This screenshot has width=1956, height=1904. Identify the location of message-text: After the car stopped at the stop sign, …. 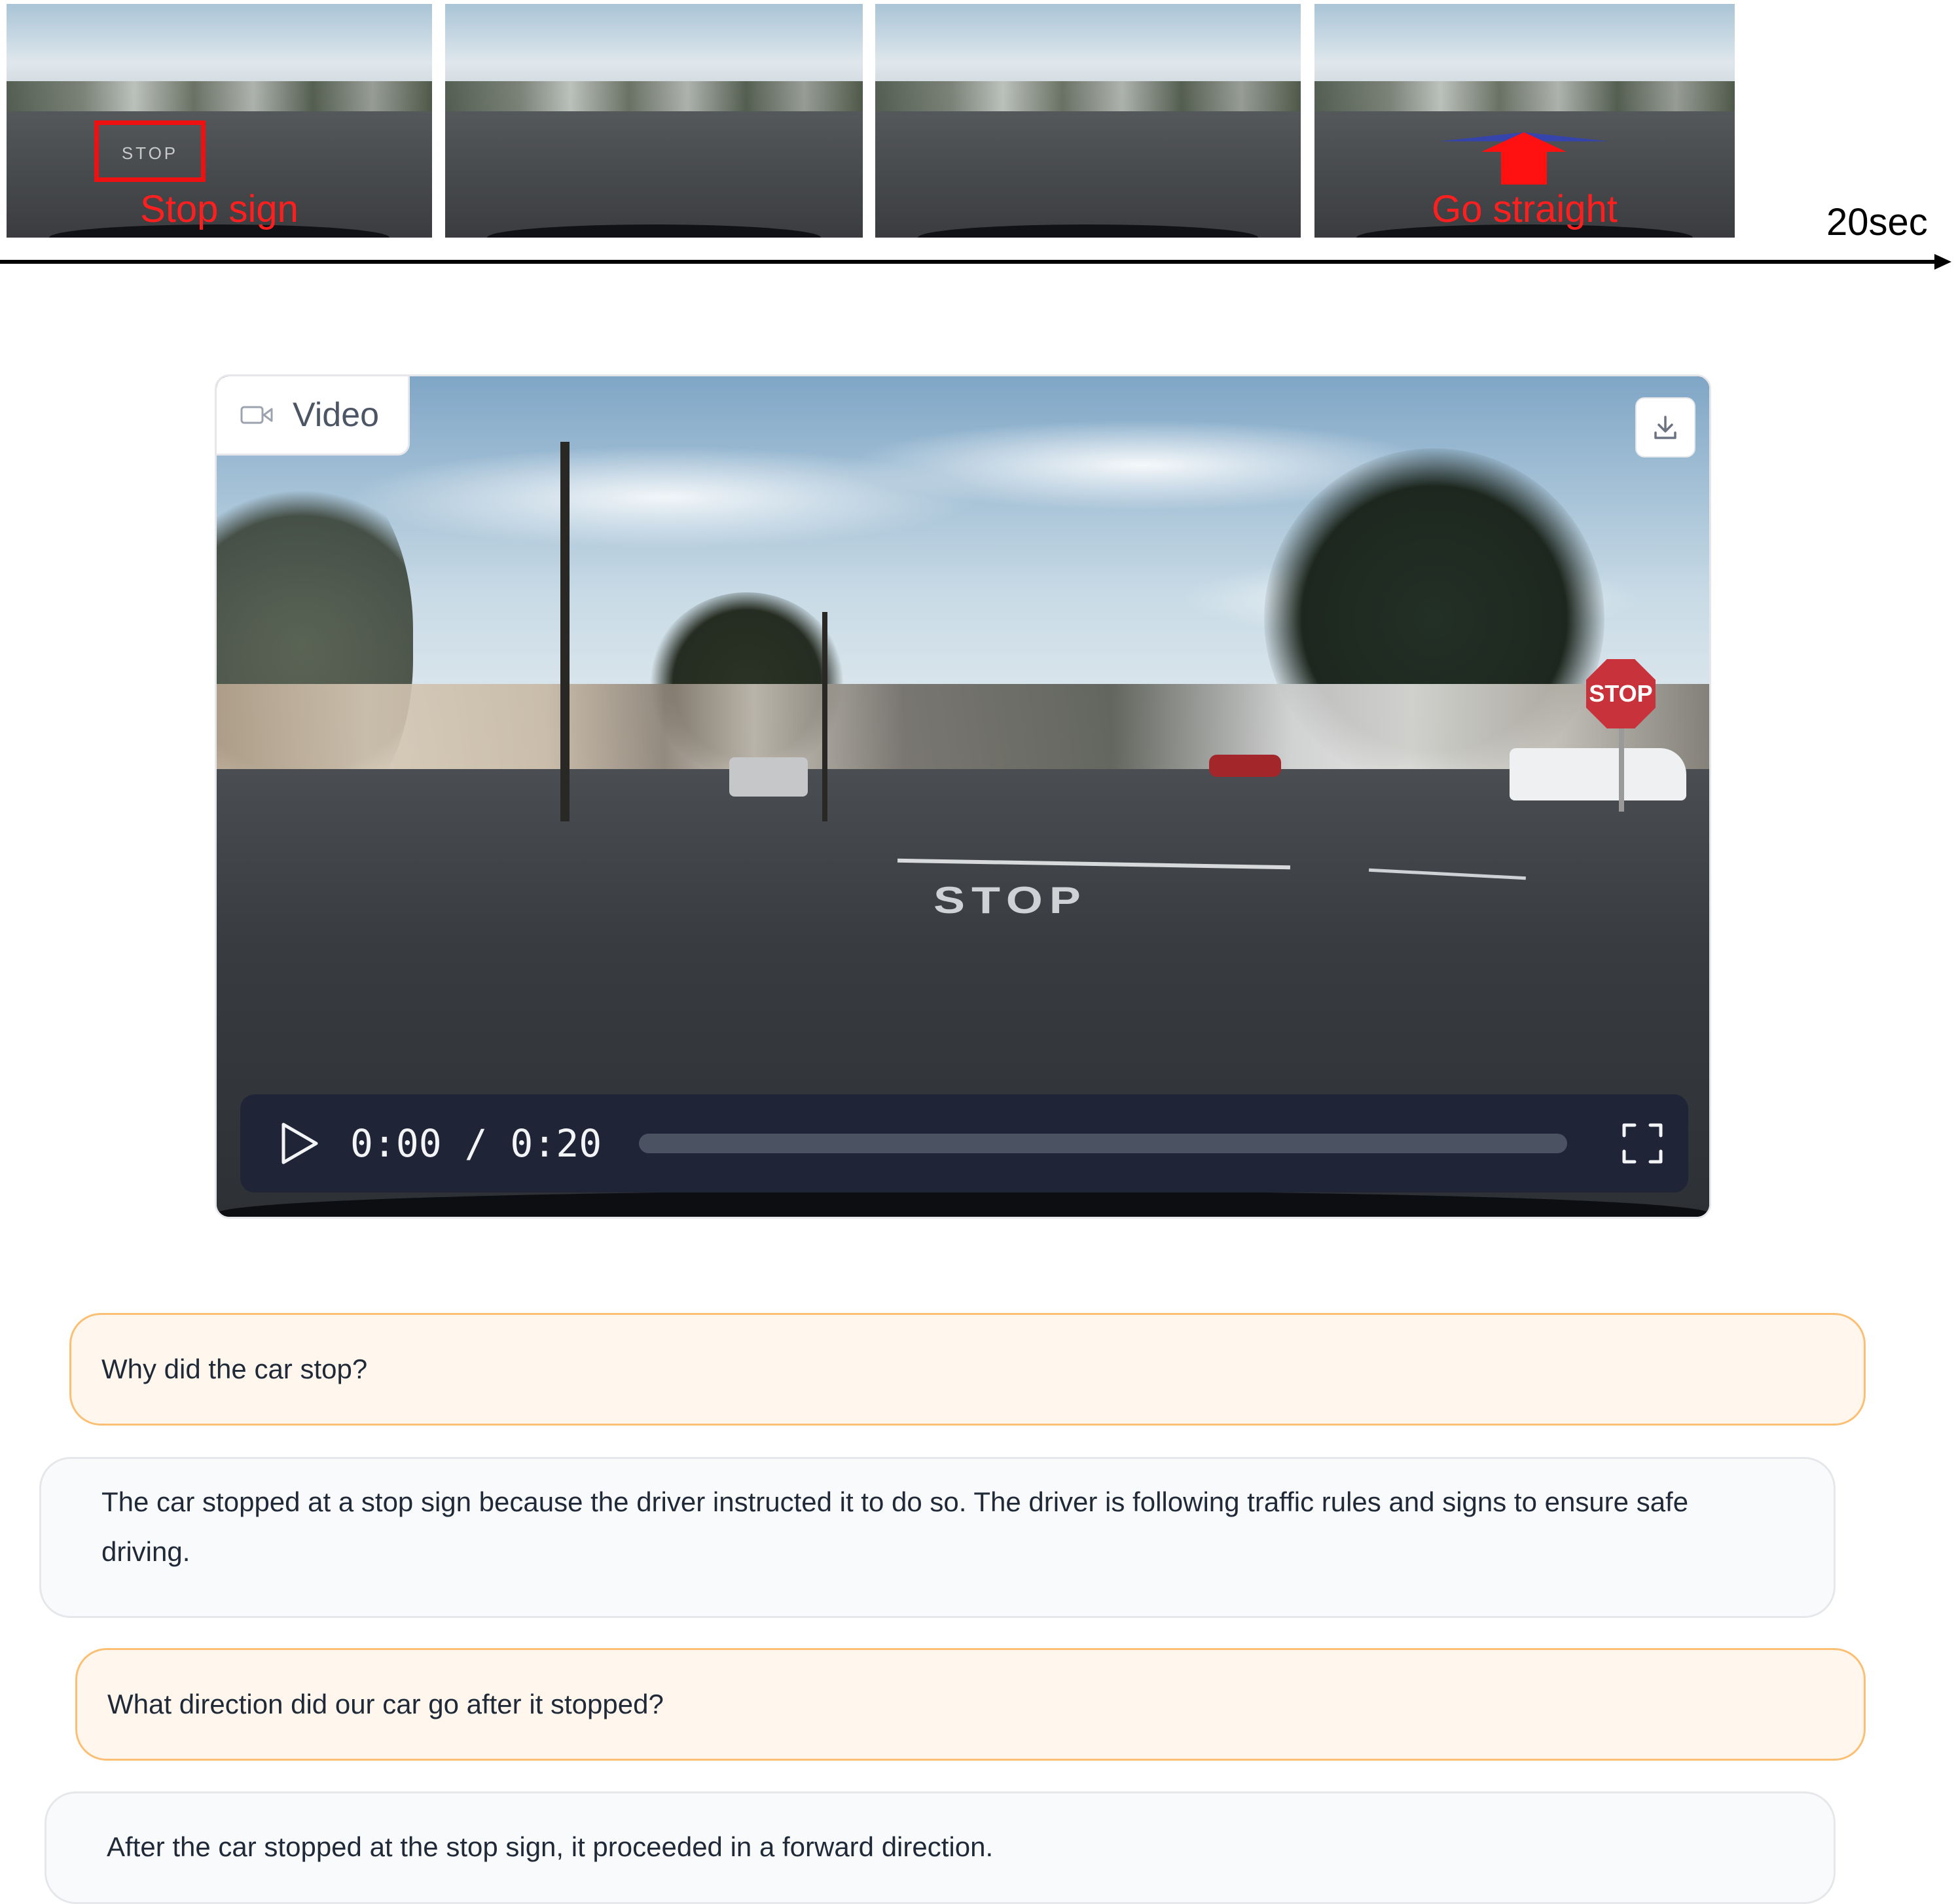
(551, 1846).